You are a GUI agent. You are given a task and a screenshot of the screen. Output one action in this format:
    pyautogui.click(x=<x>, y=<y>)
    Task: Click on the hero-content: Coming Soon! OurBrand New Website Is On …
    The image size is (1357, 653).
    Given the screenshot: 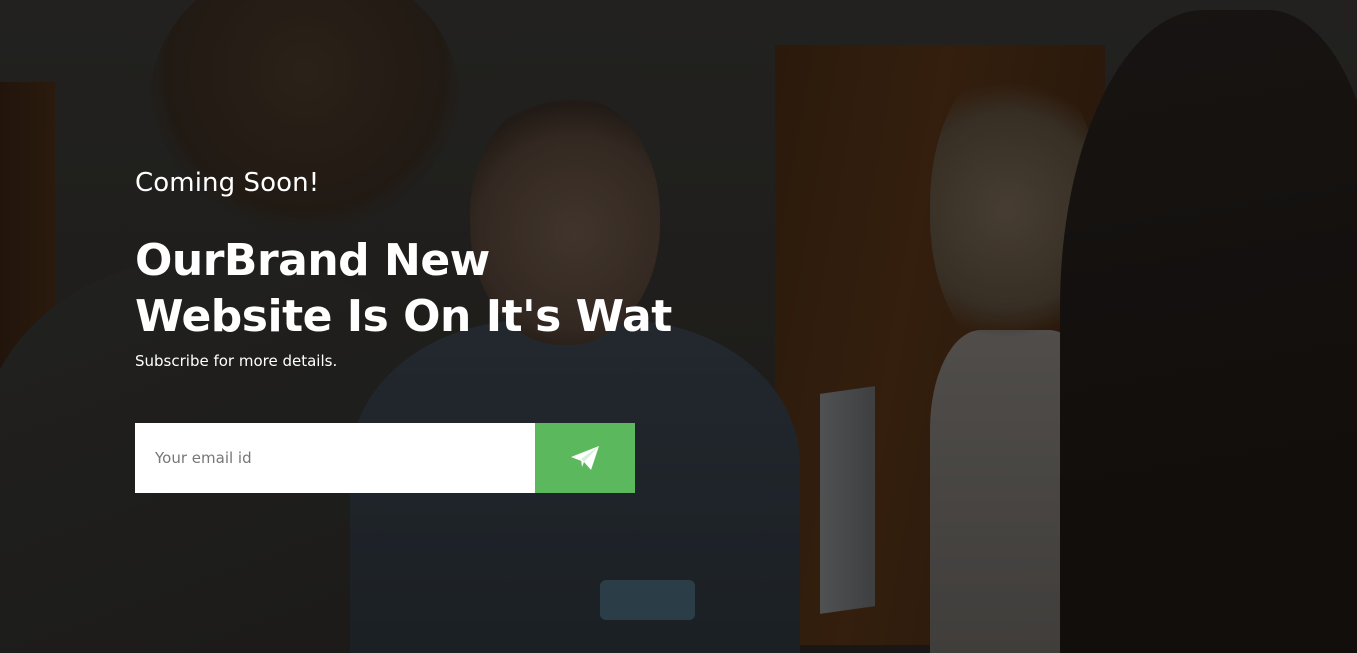 What is the action you would take?
    pyautogui.click(x=435, y=268)
    